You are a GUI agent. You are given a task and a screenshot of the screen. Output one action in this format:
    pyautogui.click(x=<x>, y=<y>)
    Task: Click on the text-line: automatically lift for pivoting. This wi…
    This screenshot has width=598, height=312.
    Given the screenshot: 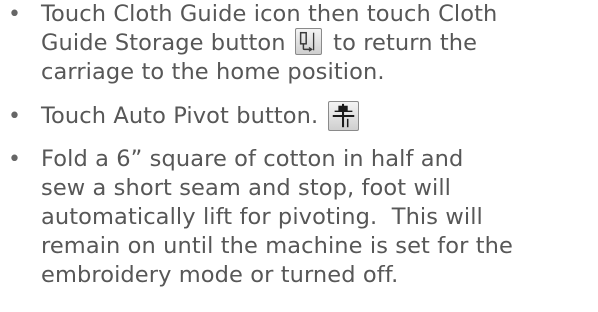 What is the action you would take?
    pyautogui.click(x=262, y=217)
    